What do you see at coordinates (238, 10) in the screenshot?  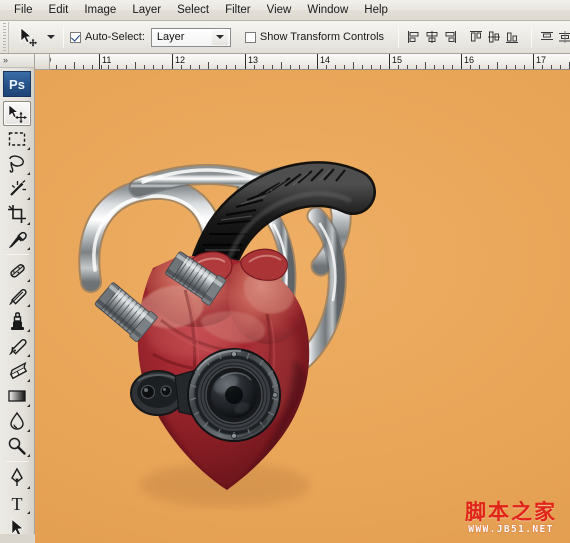 I see `menu-filter: Filter` at bounding box center [238, 10].